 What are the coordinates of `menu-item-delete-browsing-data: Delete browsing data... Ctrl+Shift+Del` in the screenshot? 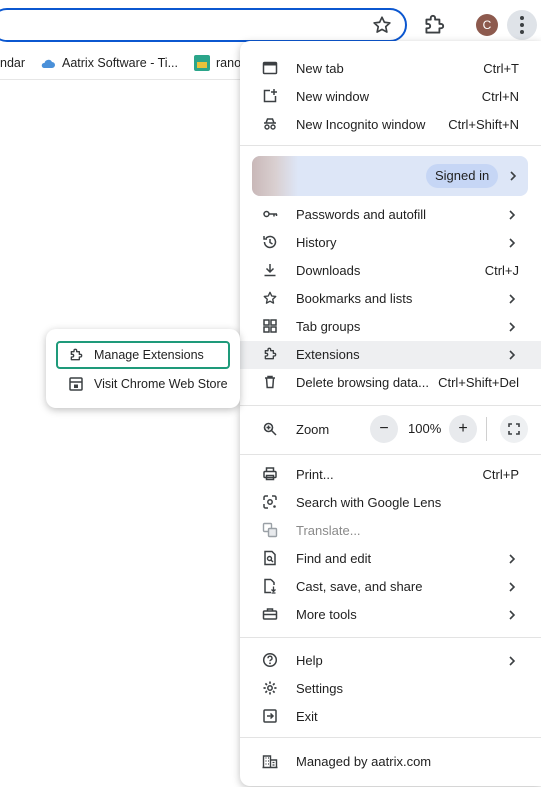 It's located at (390, 383).